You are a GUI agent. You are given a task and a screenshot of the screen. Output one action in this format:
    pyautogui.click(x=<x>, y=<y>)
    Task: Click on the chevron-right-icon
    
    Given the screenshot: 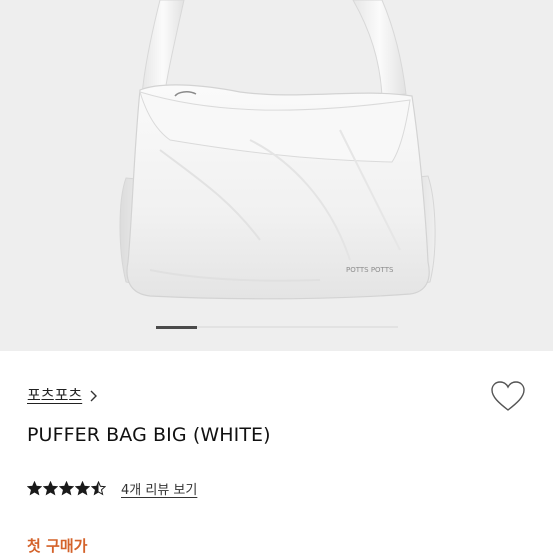 What is the action you would take?
    pyautogui.click(x=93, y=395)
    